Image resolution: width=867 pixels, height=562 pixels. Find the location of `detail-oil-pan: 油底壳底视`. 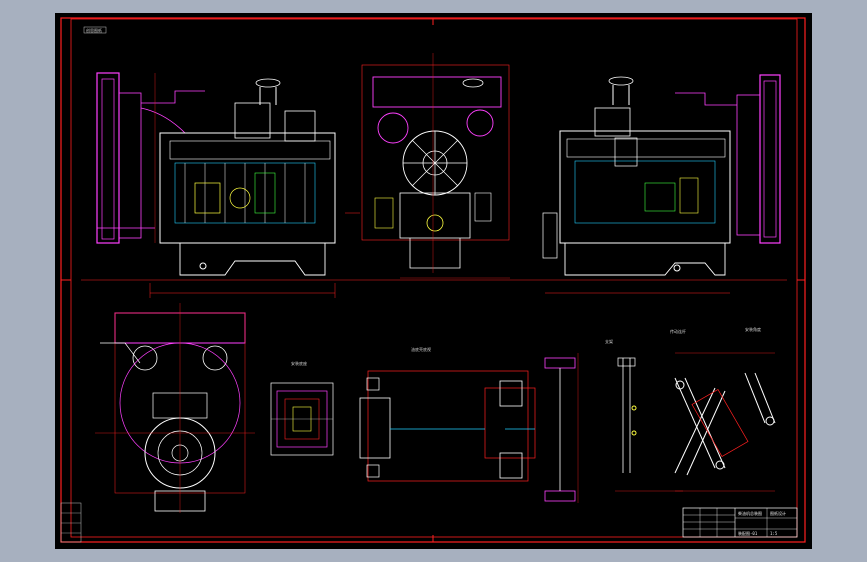

detail-oil-pan: 油底壳底视 is located at coordinates (447, 414).